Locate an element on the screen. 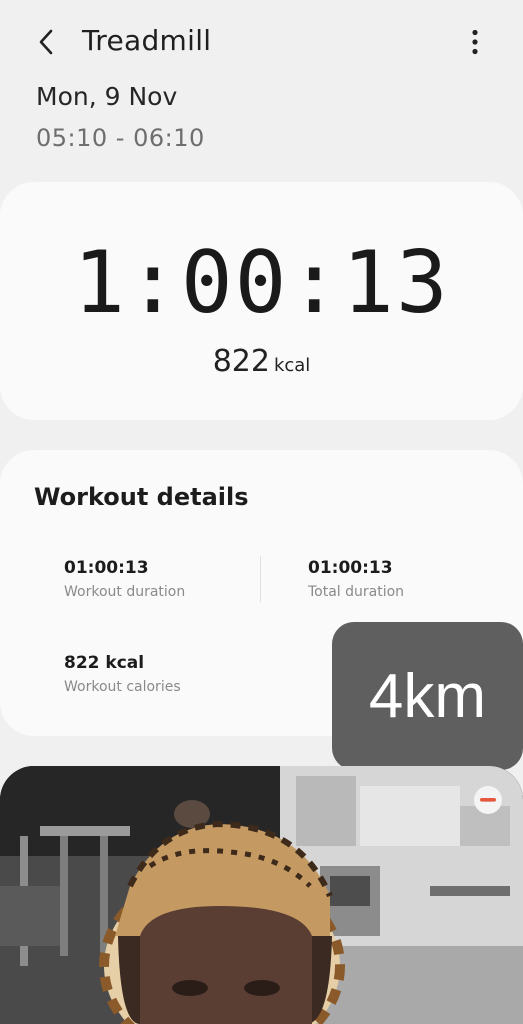 This screenshot has width=523, height=1024. back-button is located at coordinates (46, 42).